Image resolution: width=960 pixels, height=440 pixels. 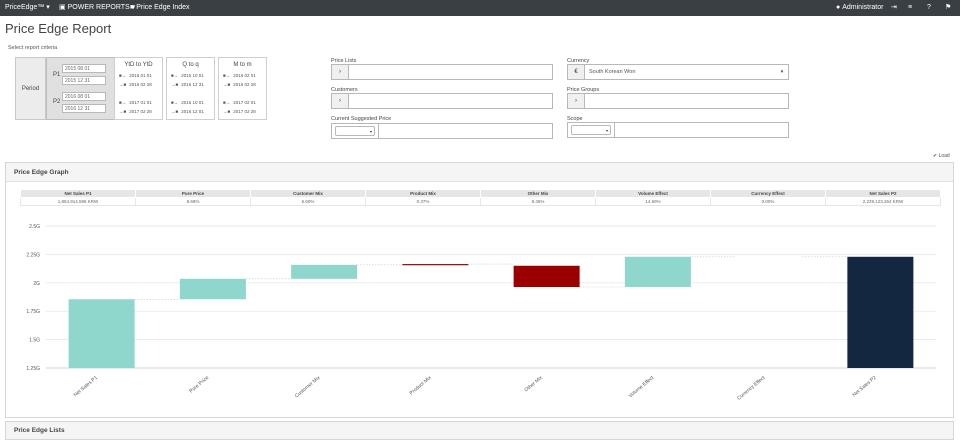 What do you see at coordinates (84, 80) in the screenshot?
I see `p1-to-input: 2015 12 31` at bounding box center [84, 80].